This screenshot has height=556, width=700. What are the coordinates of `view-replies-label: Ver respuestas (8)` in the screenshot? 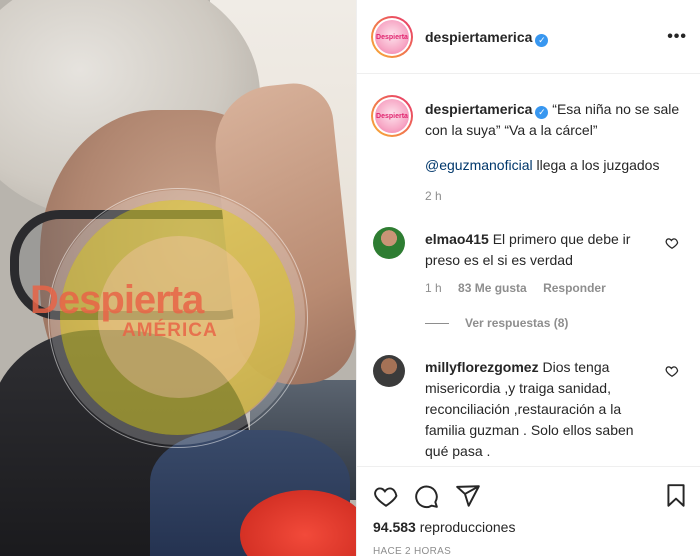 It's located at (517, 323).